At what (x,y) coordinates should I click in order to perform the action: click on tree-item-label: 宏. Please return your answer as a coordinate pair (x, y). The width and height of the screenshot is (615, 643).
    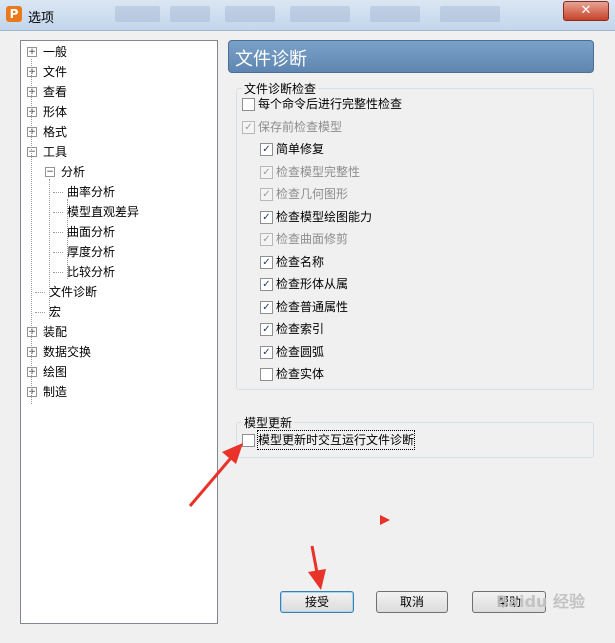
    Looking at the image, I should click on (55, 312).